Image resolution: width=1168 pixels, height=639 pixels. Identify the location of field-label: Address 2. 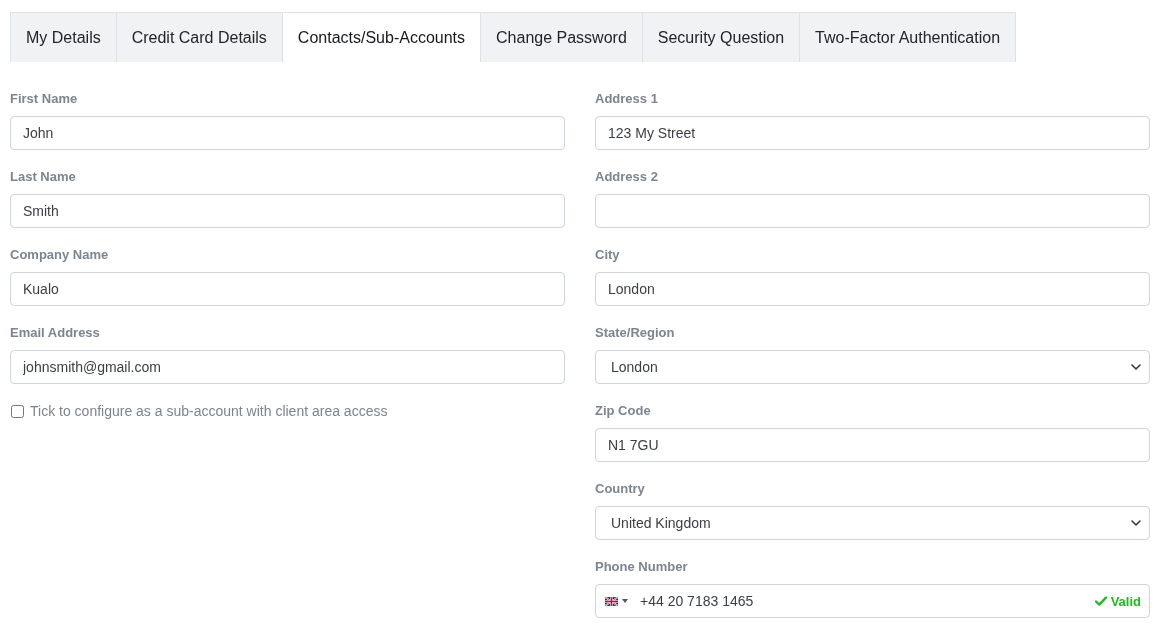
(627, 177).